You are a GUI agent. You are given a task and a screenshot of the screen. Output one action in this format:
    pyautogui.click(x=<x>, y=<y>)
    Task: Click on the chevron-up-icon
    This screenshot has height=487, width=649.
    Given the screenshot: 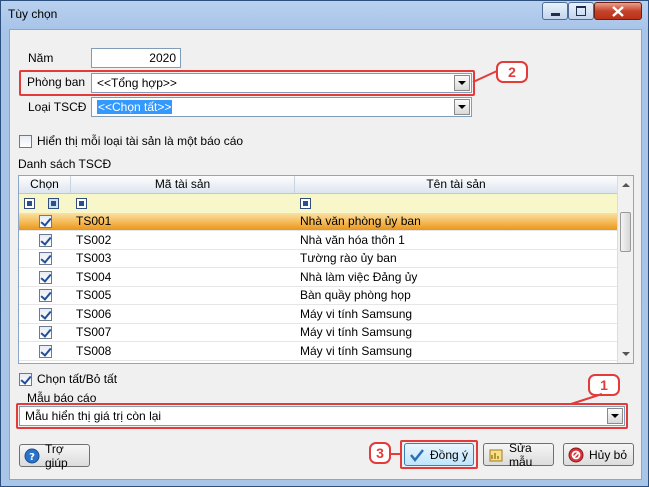 What is the action you would take?
    pyautogui.click(x=625, y=185)
    